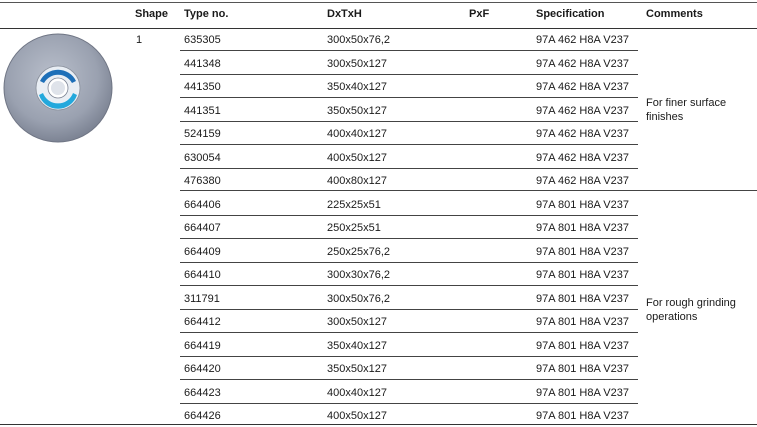 This screenshot has height=427, width=757. Describe the element at coordinates (701, 310) in the screenshot. I see `comment-group-2: For rough grinding operations` at that location.